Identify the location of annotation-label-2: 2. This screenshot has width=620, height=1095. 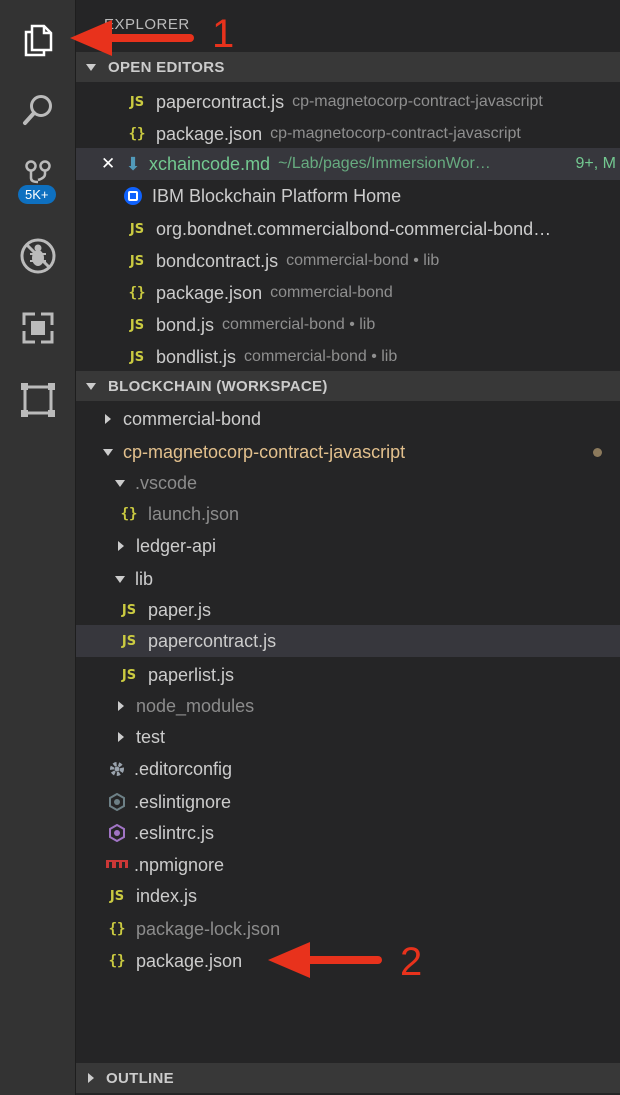
(411, 962).